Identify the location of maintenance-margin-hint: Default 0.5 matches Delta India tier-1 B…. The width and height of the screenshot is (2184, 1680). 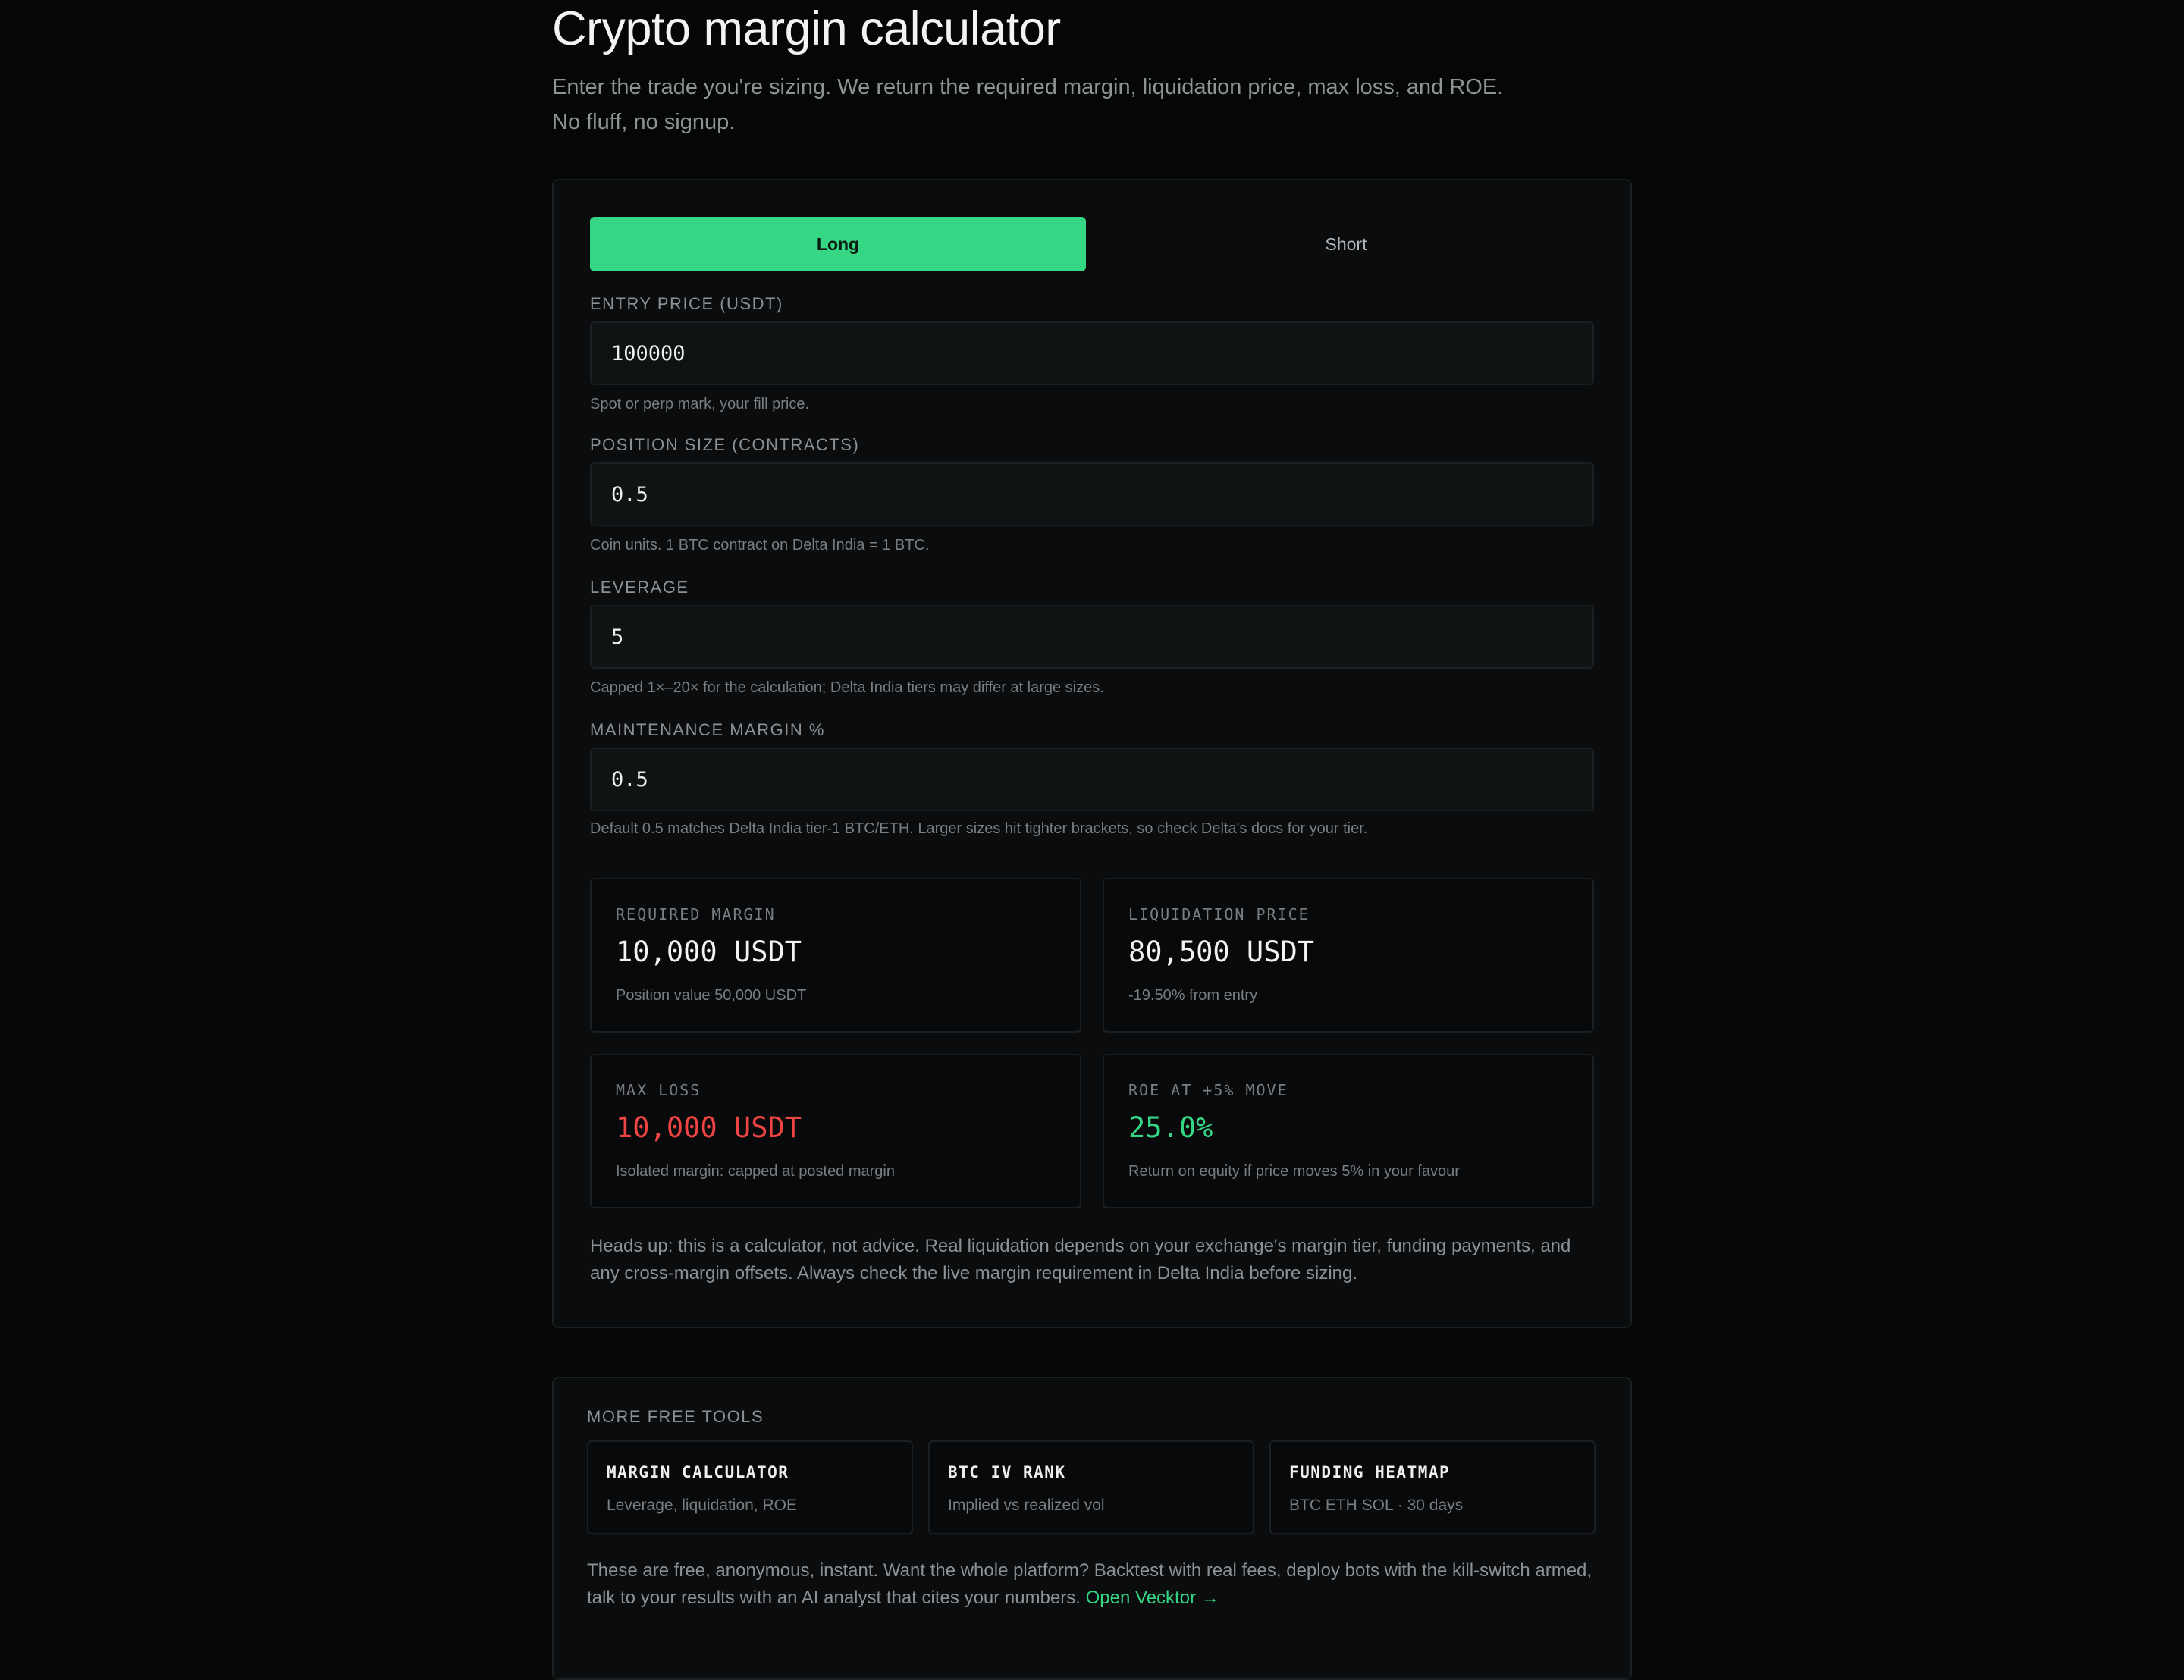
(979, 828).